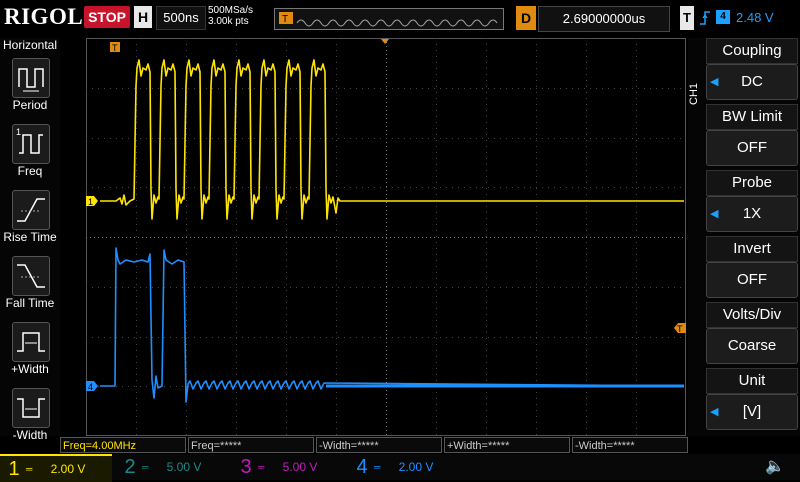 The image size is (800, 482). Describe the element at coordinates (31, 408) in the screenshot. I see `neg-width-icon` at that location.